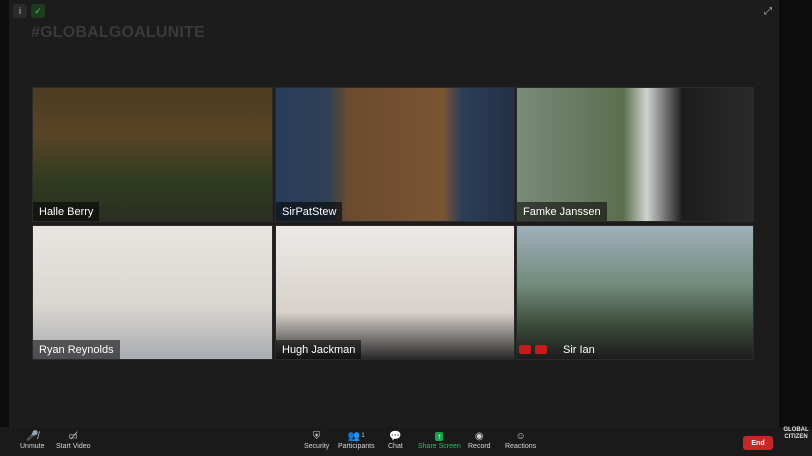 The height and width of the screenshot is (456, 812). Describe the element at coordinates (38, 11) in the screenshot. I see `shield-icon: ✓` at that location.